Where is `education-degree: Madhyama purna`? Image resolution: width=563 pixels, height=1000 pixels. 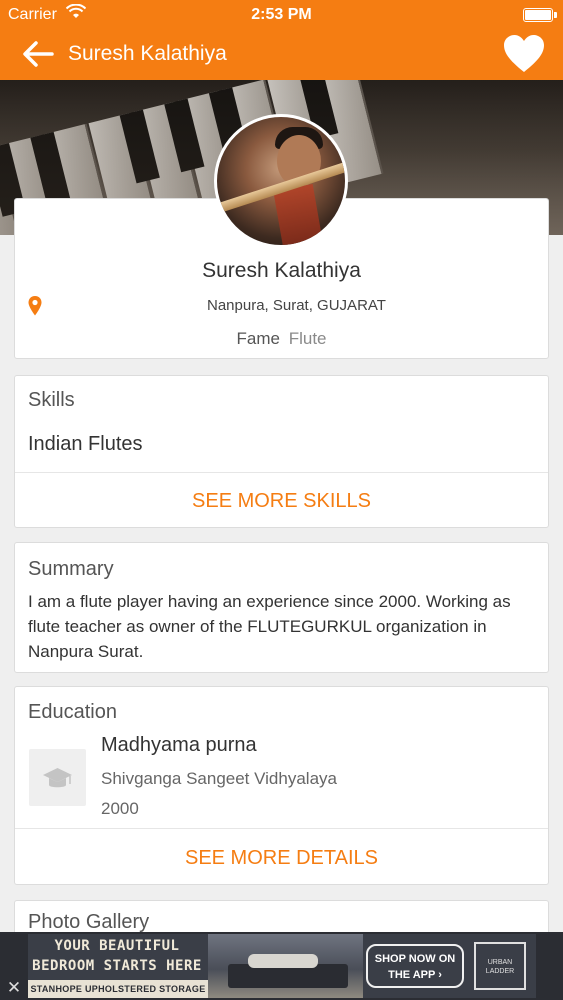 education-degree: Madhyama purna is located at coordinates (179, 745).